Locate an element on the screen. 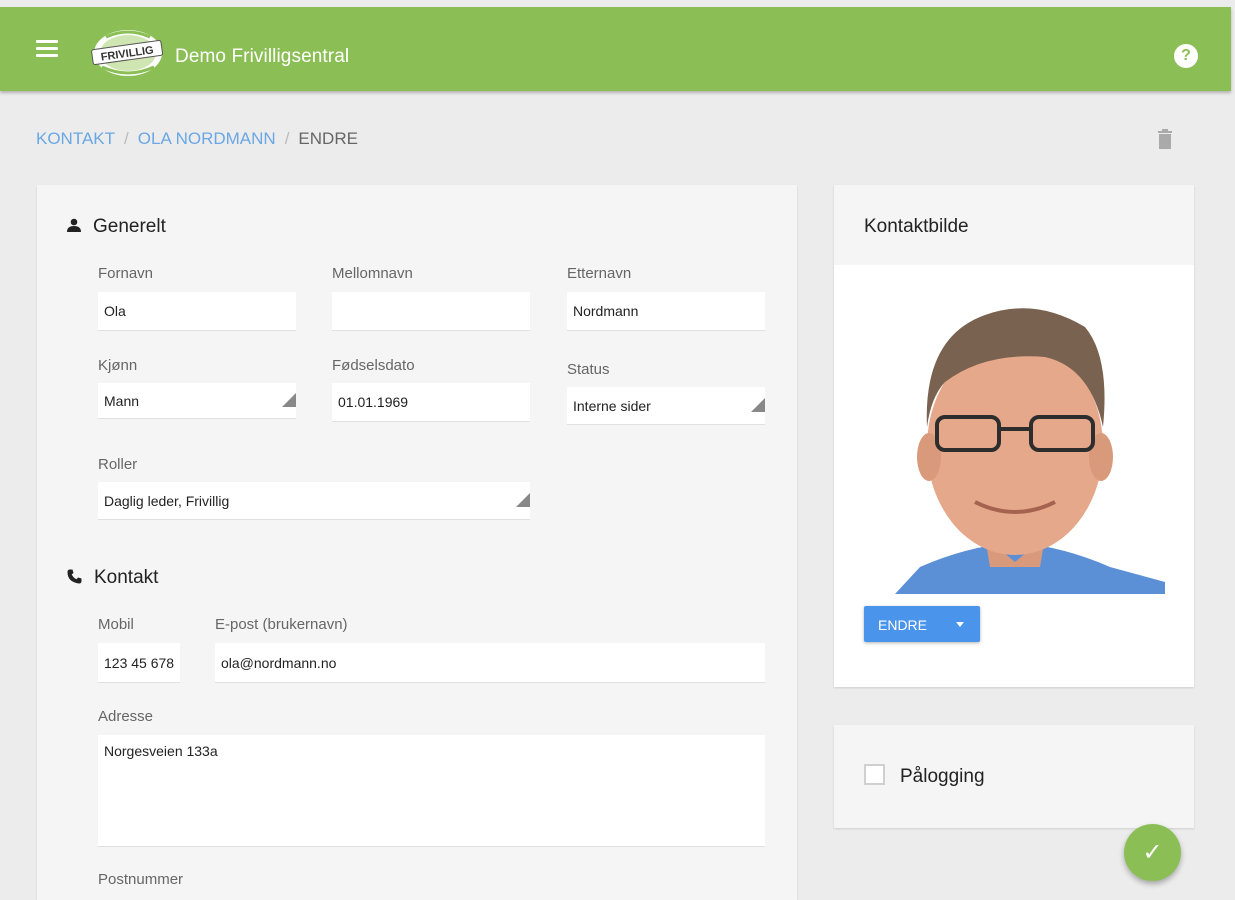  label-adresse: Adresse is located at coordinates (126, 716).